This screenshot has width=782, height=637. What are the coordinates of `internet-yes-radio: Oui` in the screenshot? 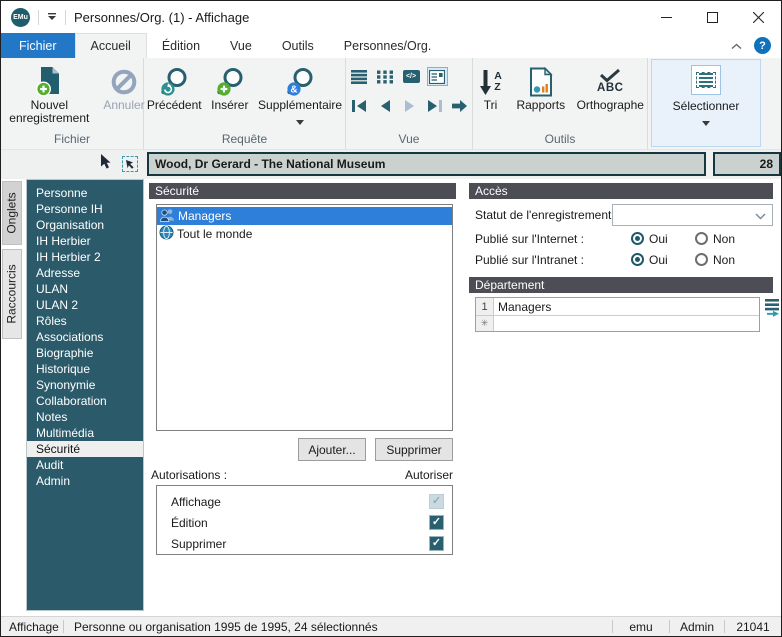 It's located at (649, 238).